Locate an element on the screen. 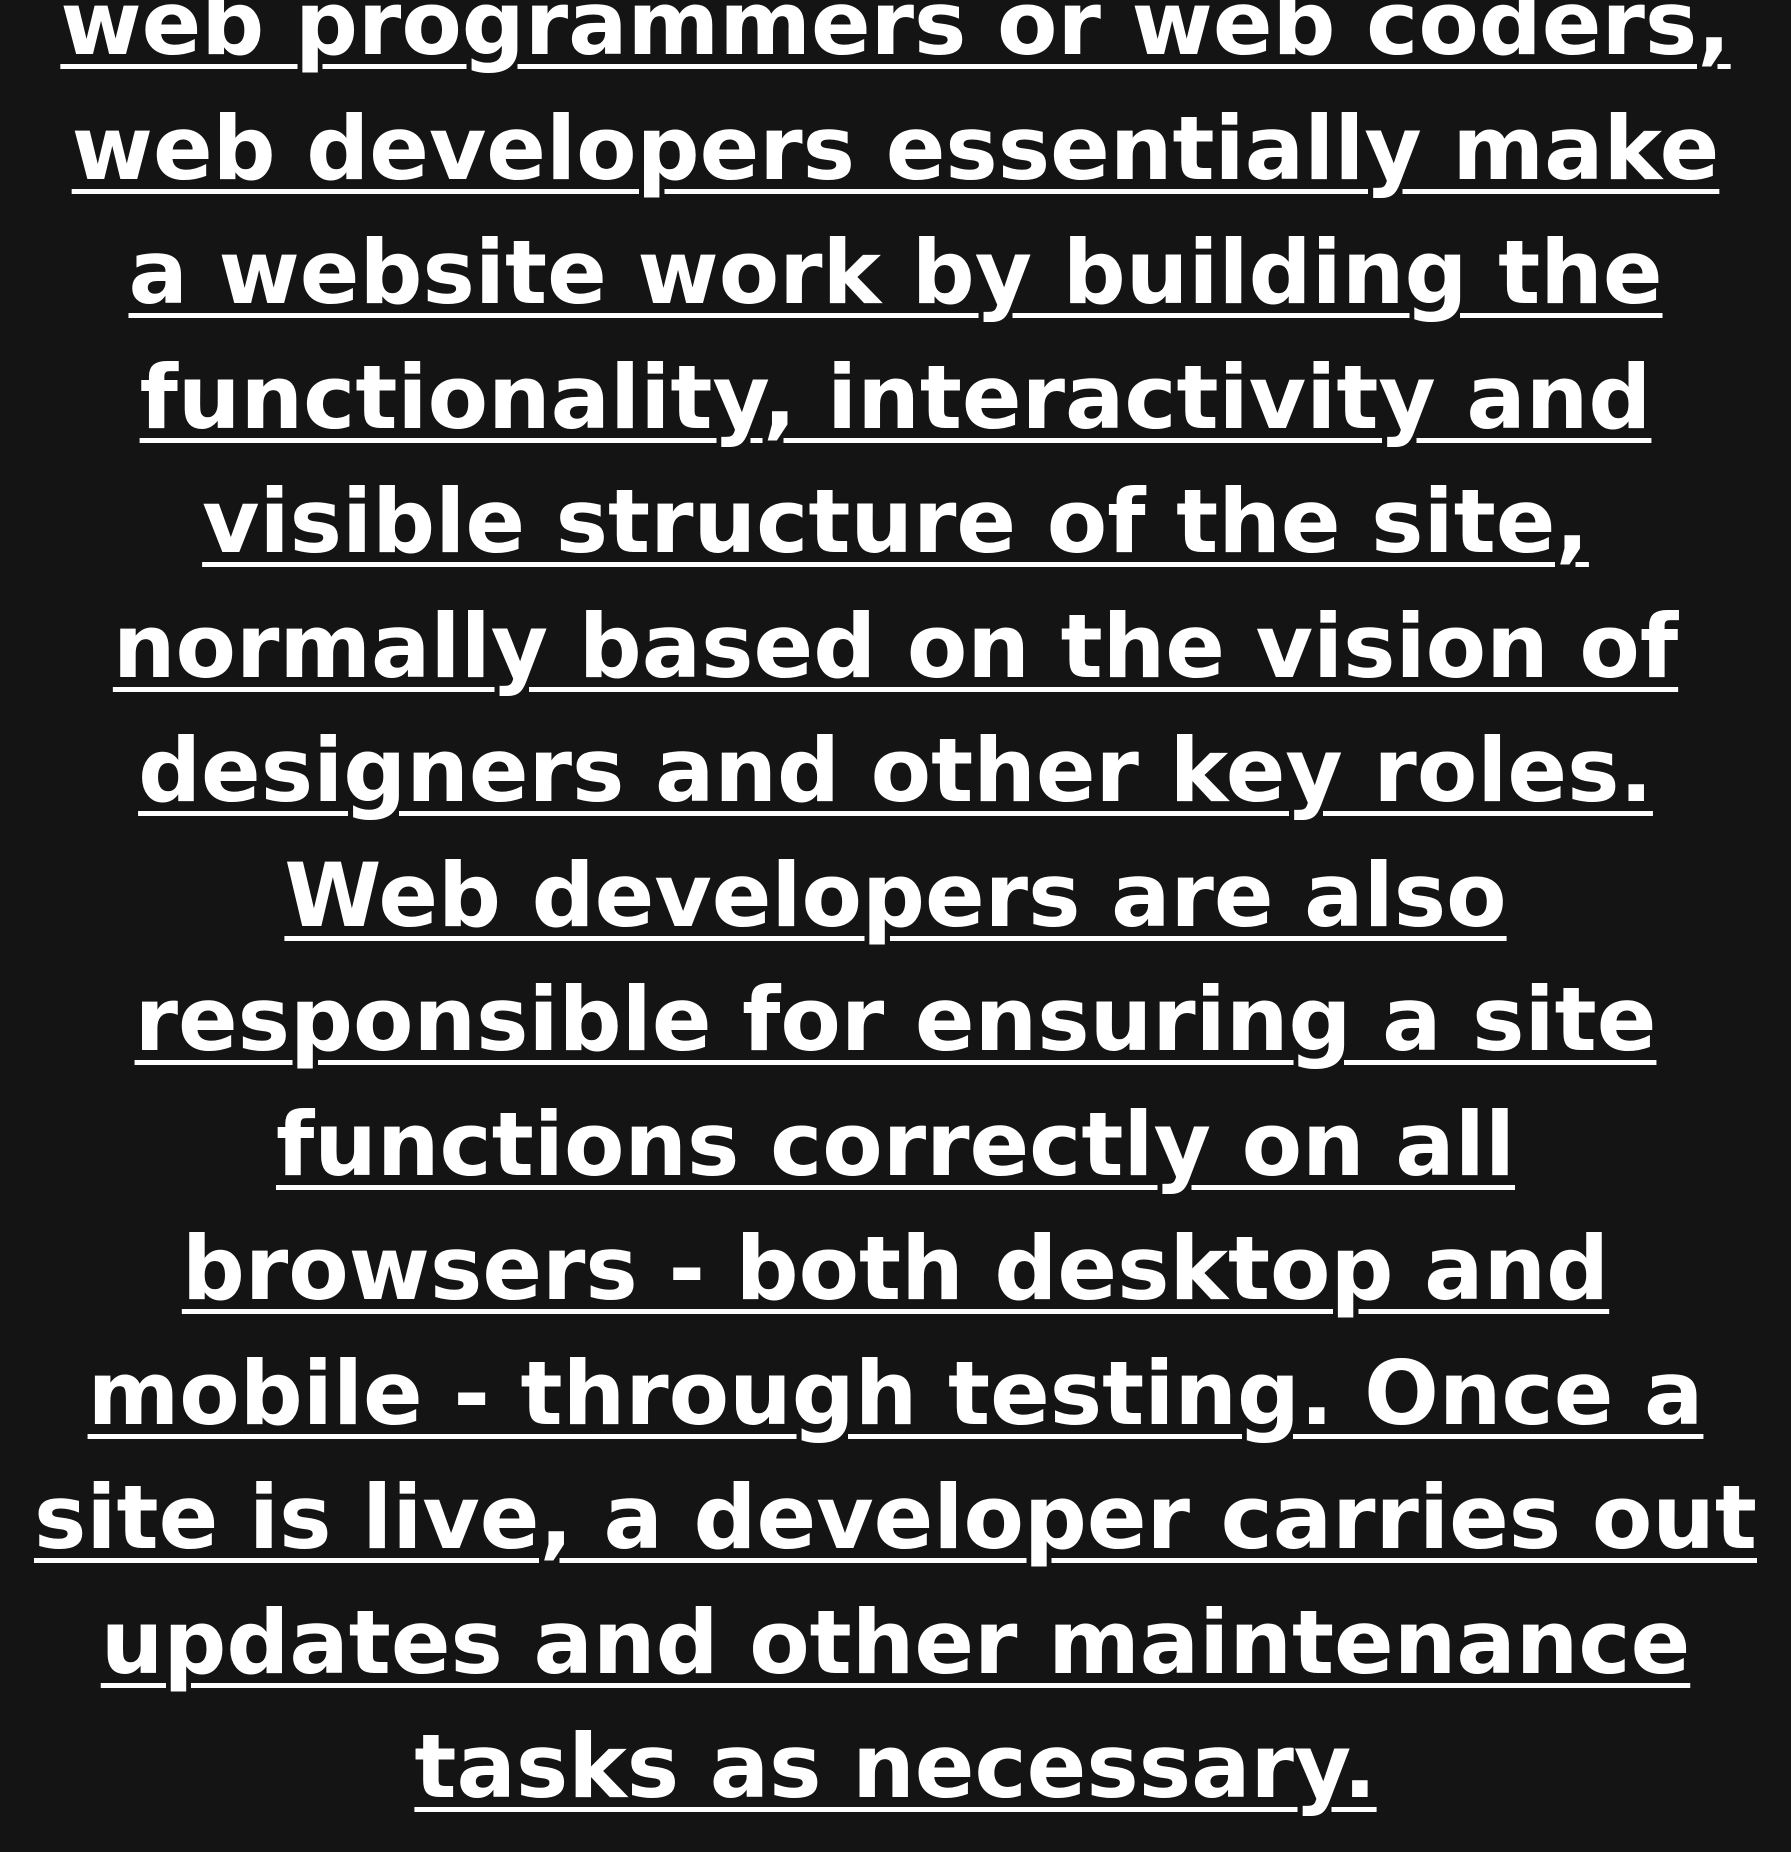 The width and height of the screenshot is (1791, 1852). link-text: normally based on the vision of is located at coordinates (895, 646).